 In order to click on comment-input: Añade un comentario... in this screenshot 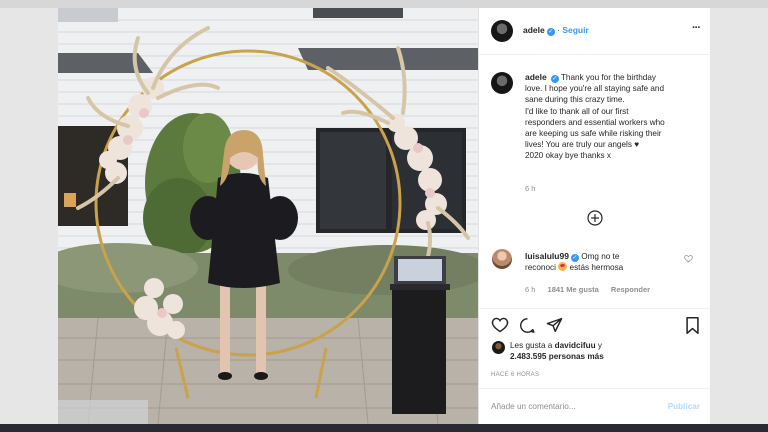, I will do `click(533, 406)`.